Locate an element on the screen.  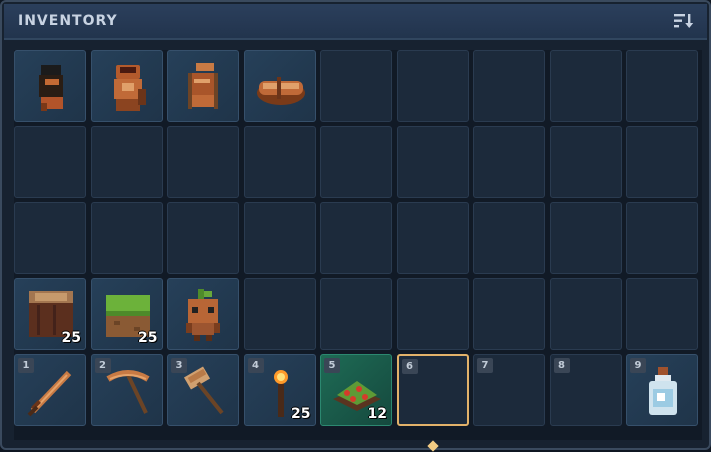
hotbar-slot-7: 7 is located at coordinates (509, 390).